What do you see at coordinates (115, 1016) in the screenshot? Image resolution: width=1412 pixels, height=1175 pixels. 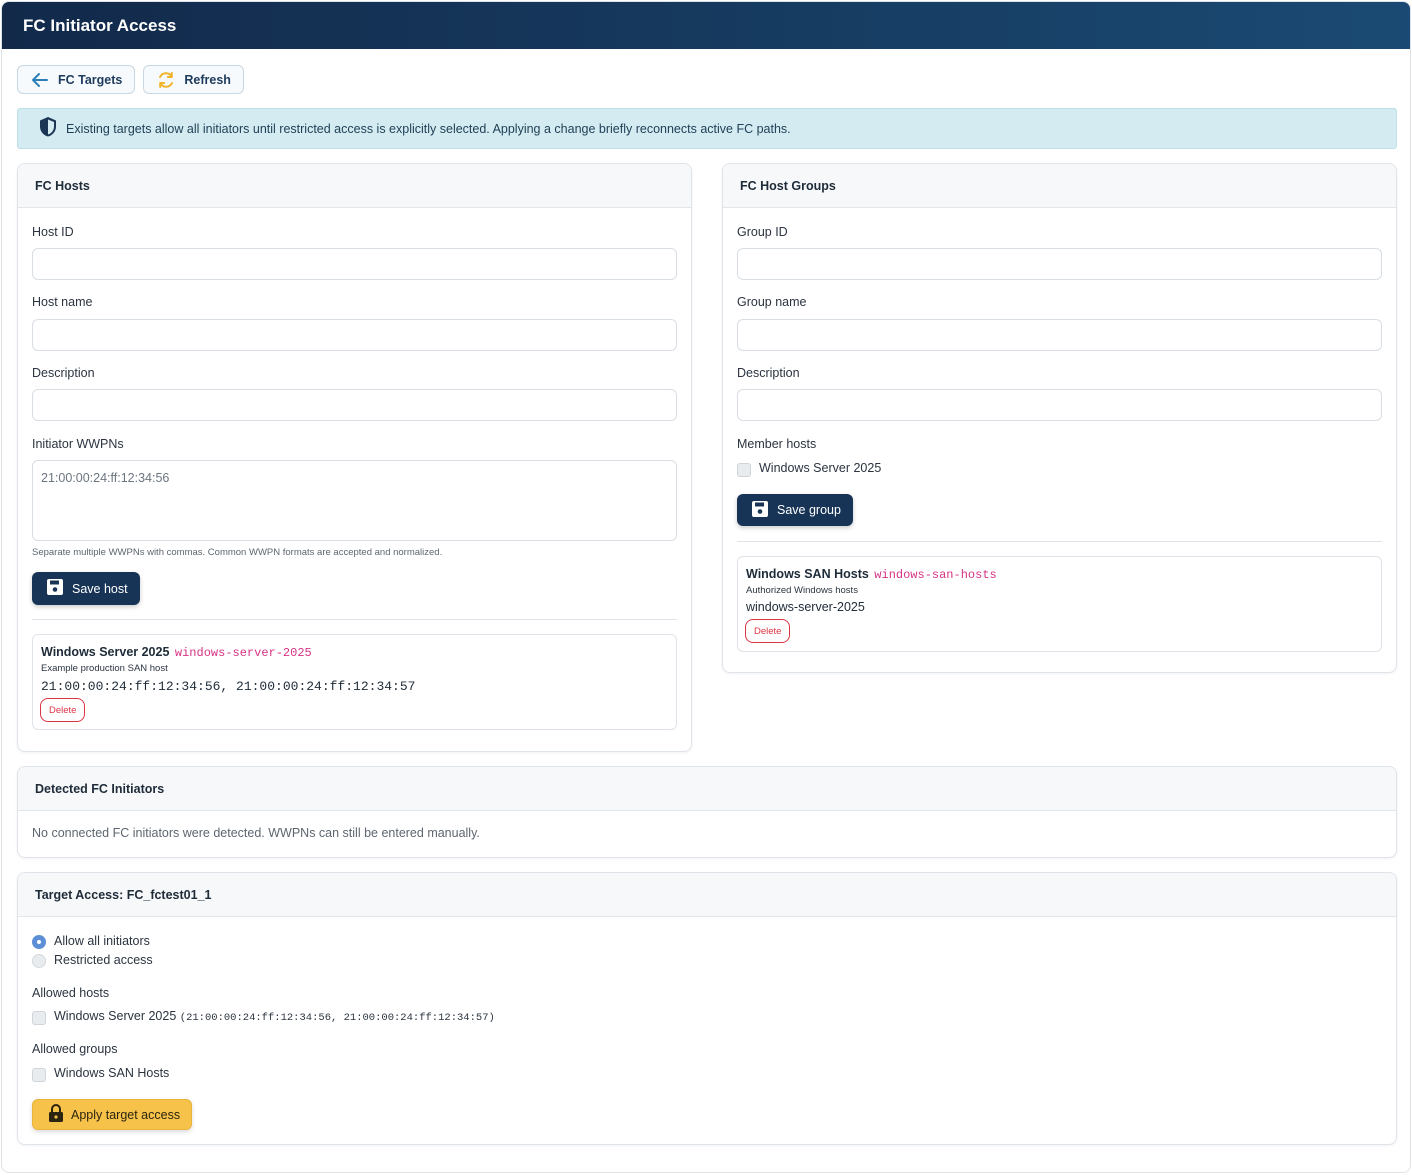 I see `allowed-host-name: Windows Server 2025` at bounding box center [115, 1016].